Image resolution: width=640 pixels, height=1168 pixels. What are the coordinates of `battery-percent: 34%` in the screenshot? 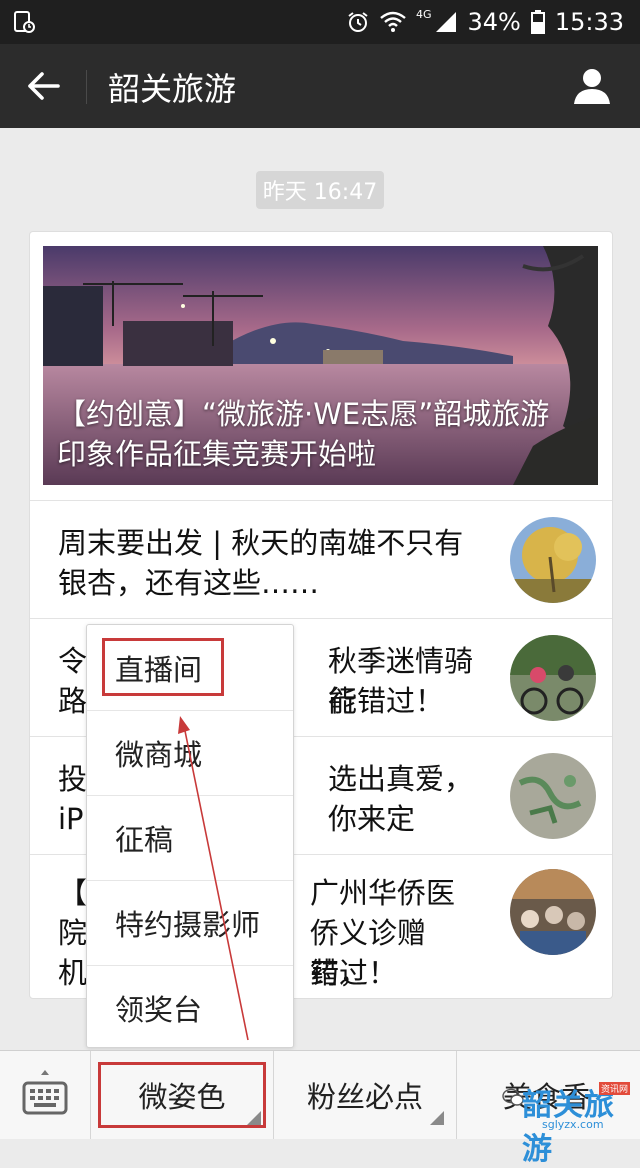 It's located at (494, 22).